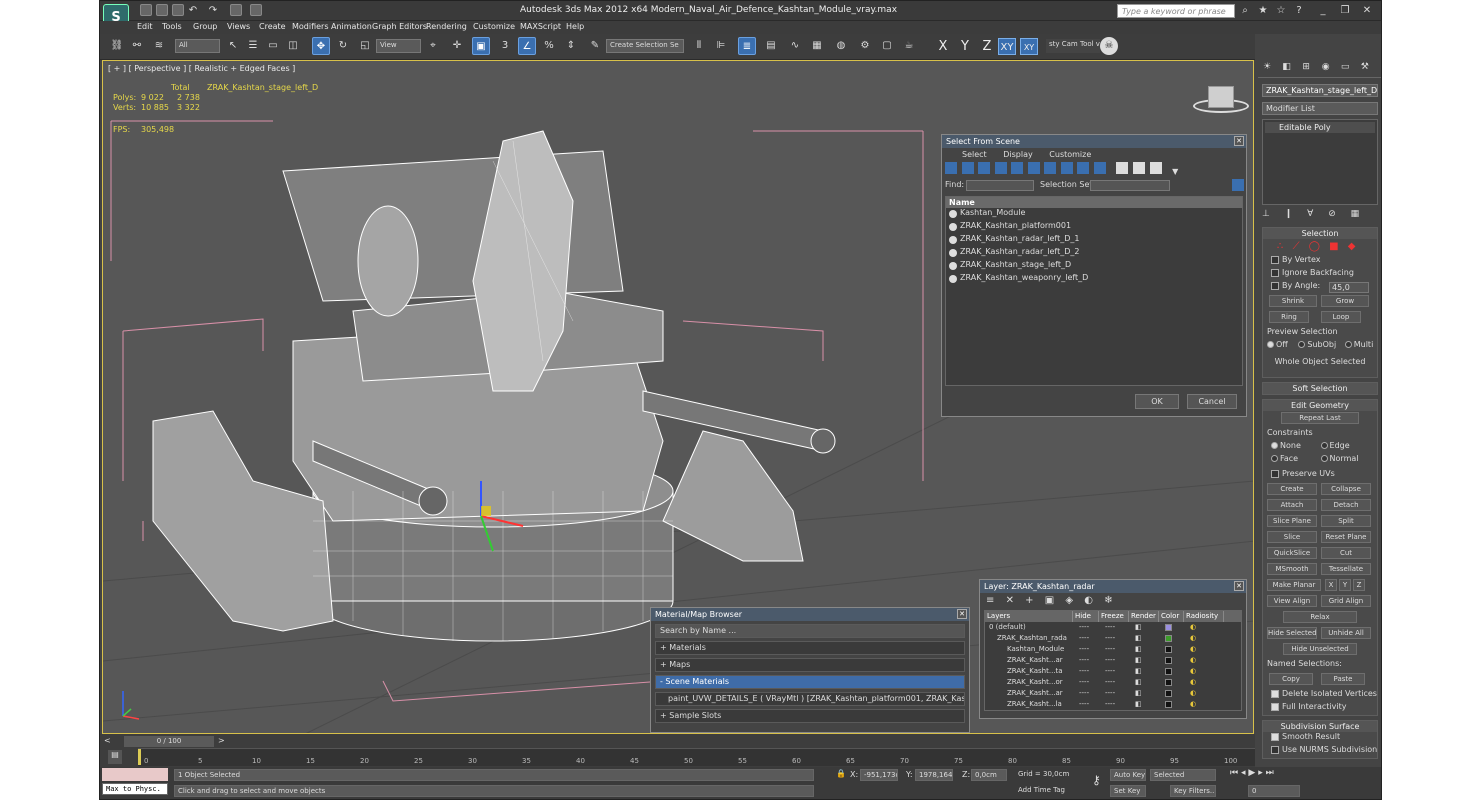  What do you see at coordinates (1274, 791) in the screenshot?
I see `current-frame-field: 0` at bounding box center [1274, 791].